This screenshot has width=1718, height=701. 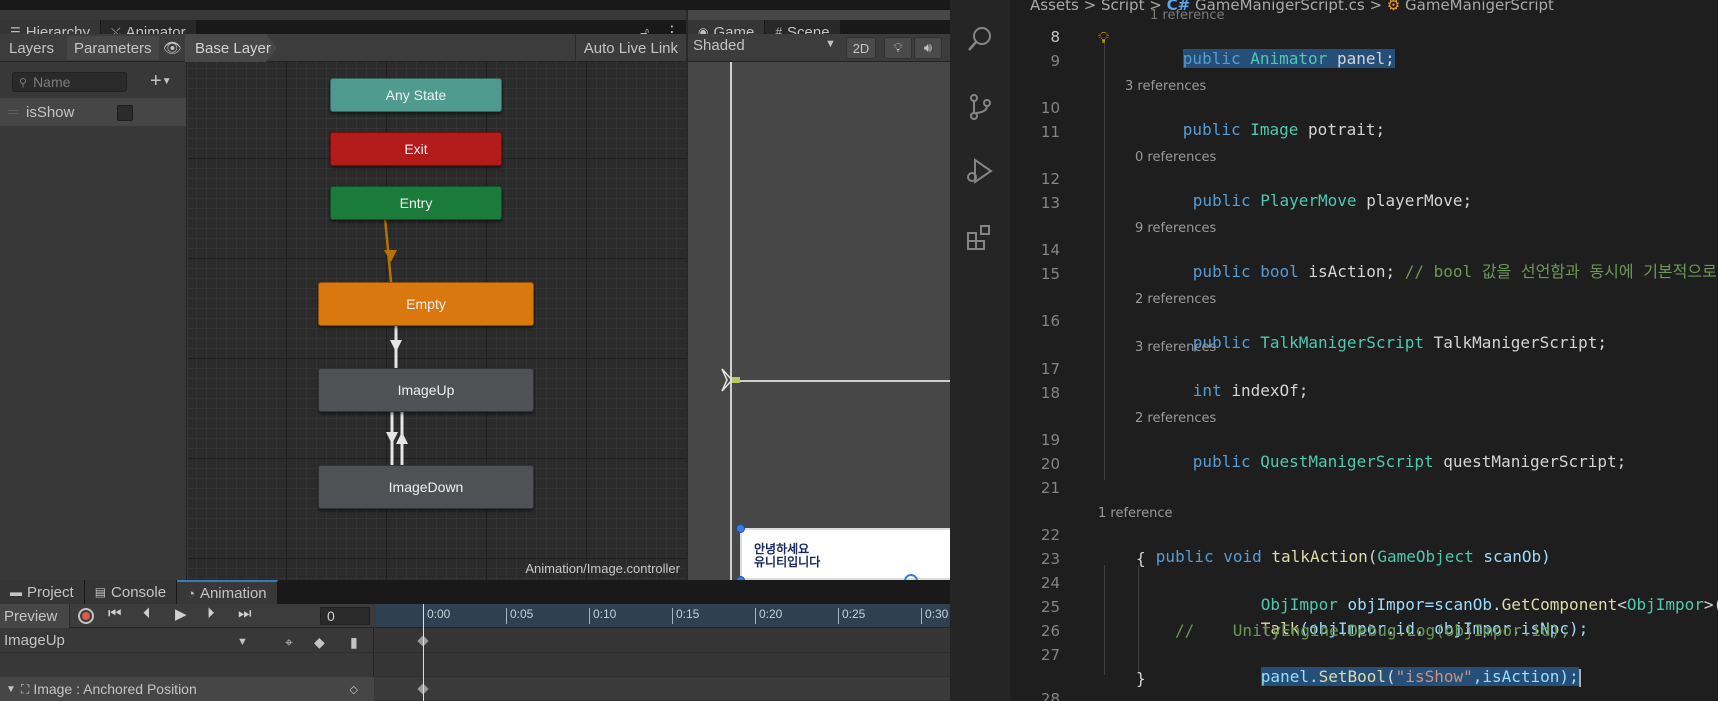 What do you see at coordinates (147, 613) in the screenshot?
I see `previous-keyframe-icon: ⏴︎` at bounding box center [147, 613].